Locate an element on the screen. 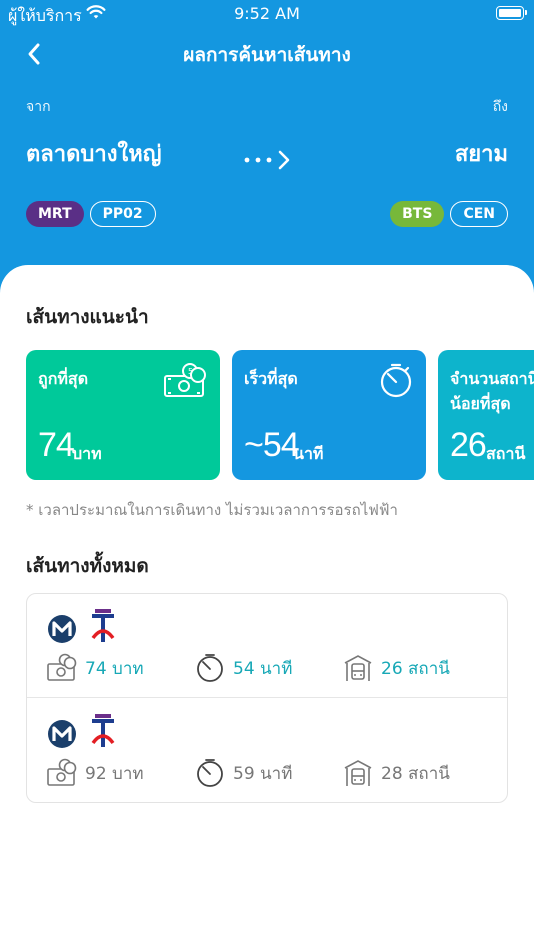  route-price-text: 92 บาท is located at coordinates (114, 773).